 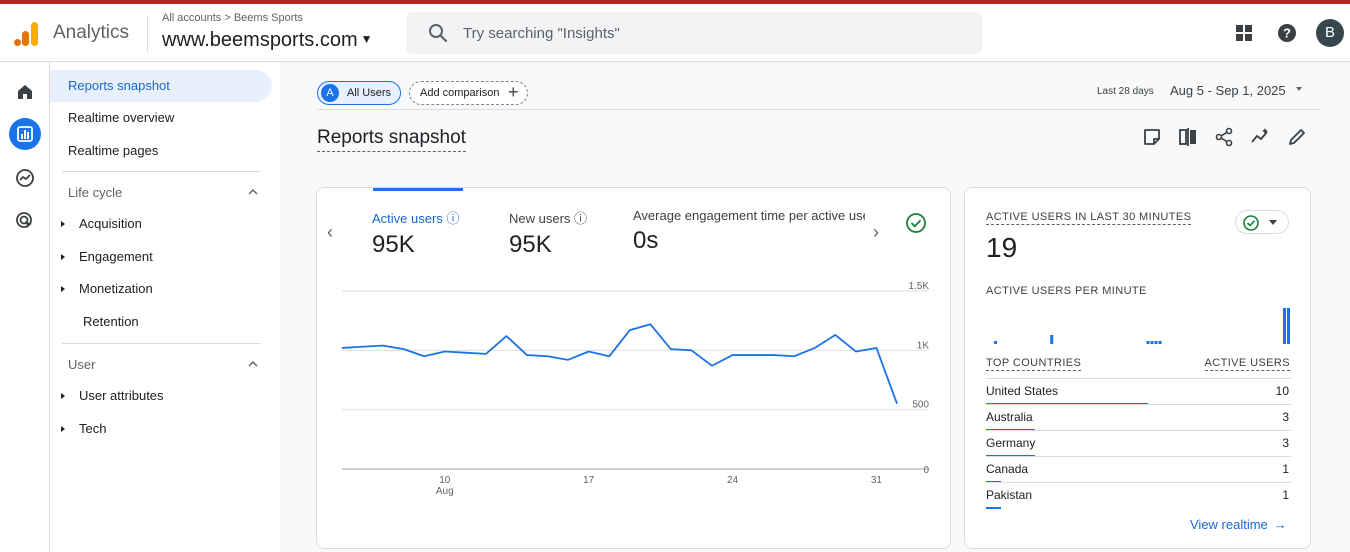 I want to click on caret-down-icon: ▼, so click(x=366, y=39).